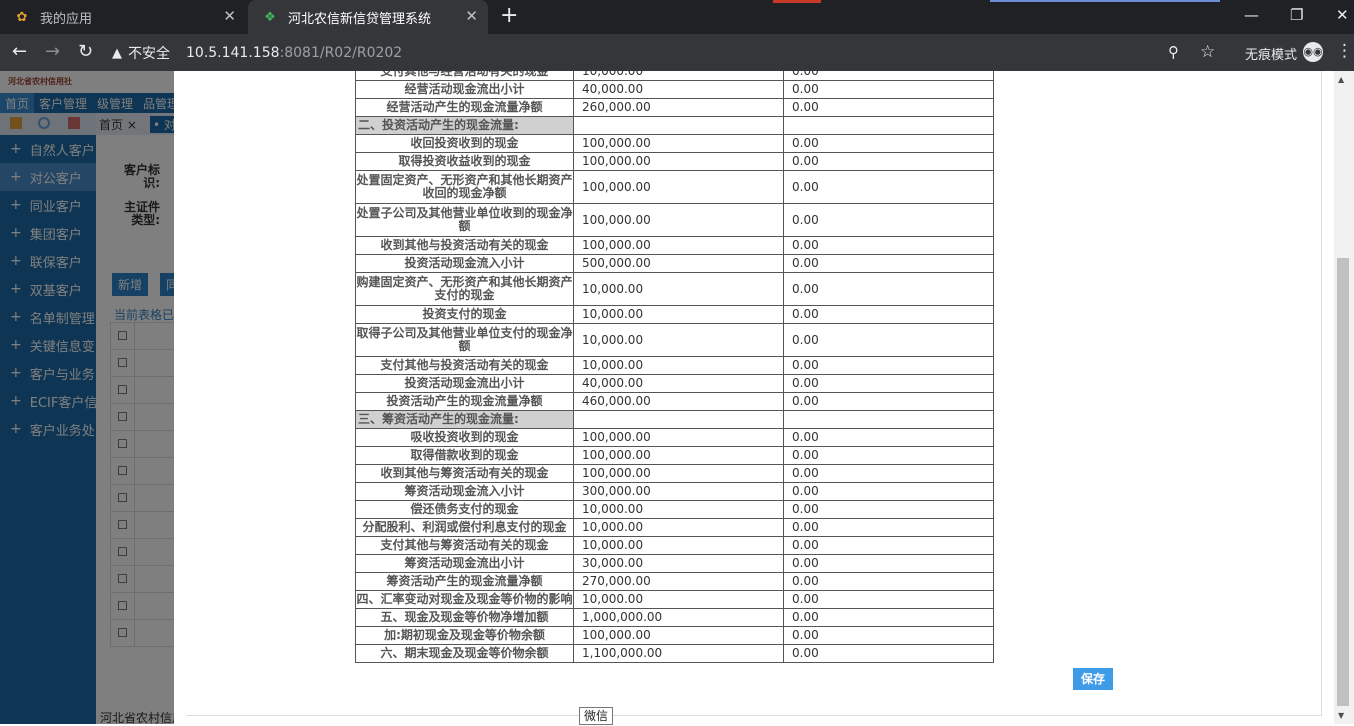  Describe the element at coordinates (678, 563) in the screenshot. I see `current-amount: 30,000.00` at that location.